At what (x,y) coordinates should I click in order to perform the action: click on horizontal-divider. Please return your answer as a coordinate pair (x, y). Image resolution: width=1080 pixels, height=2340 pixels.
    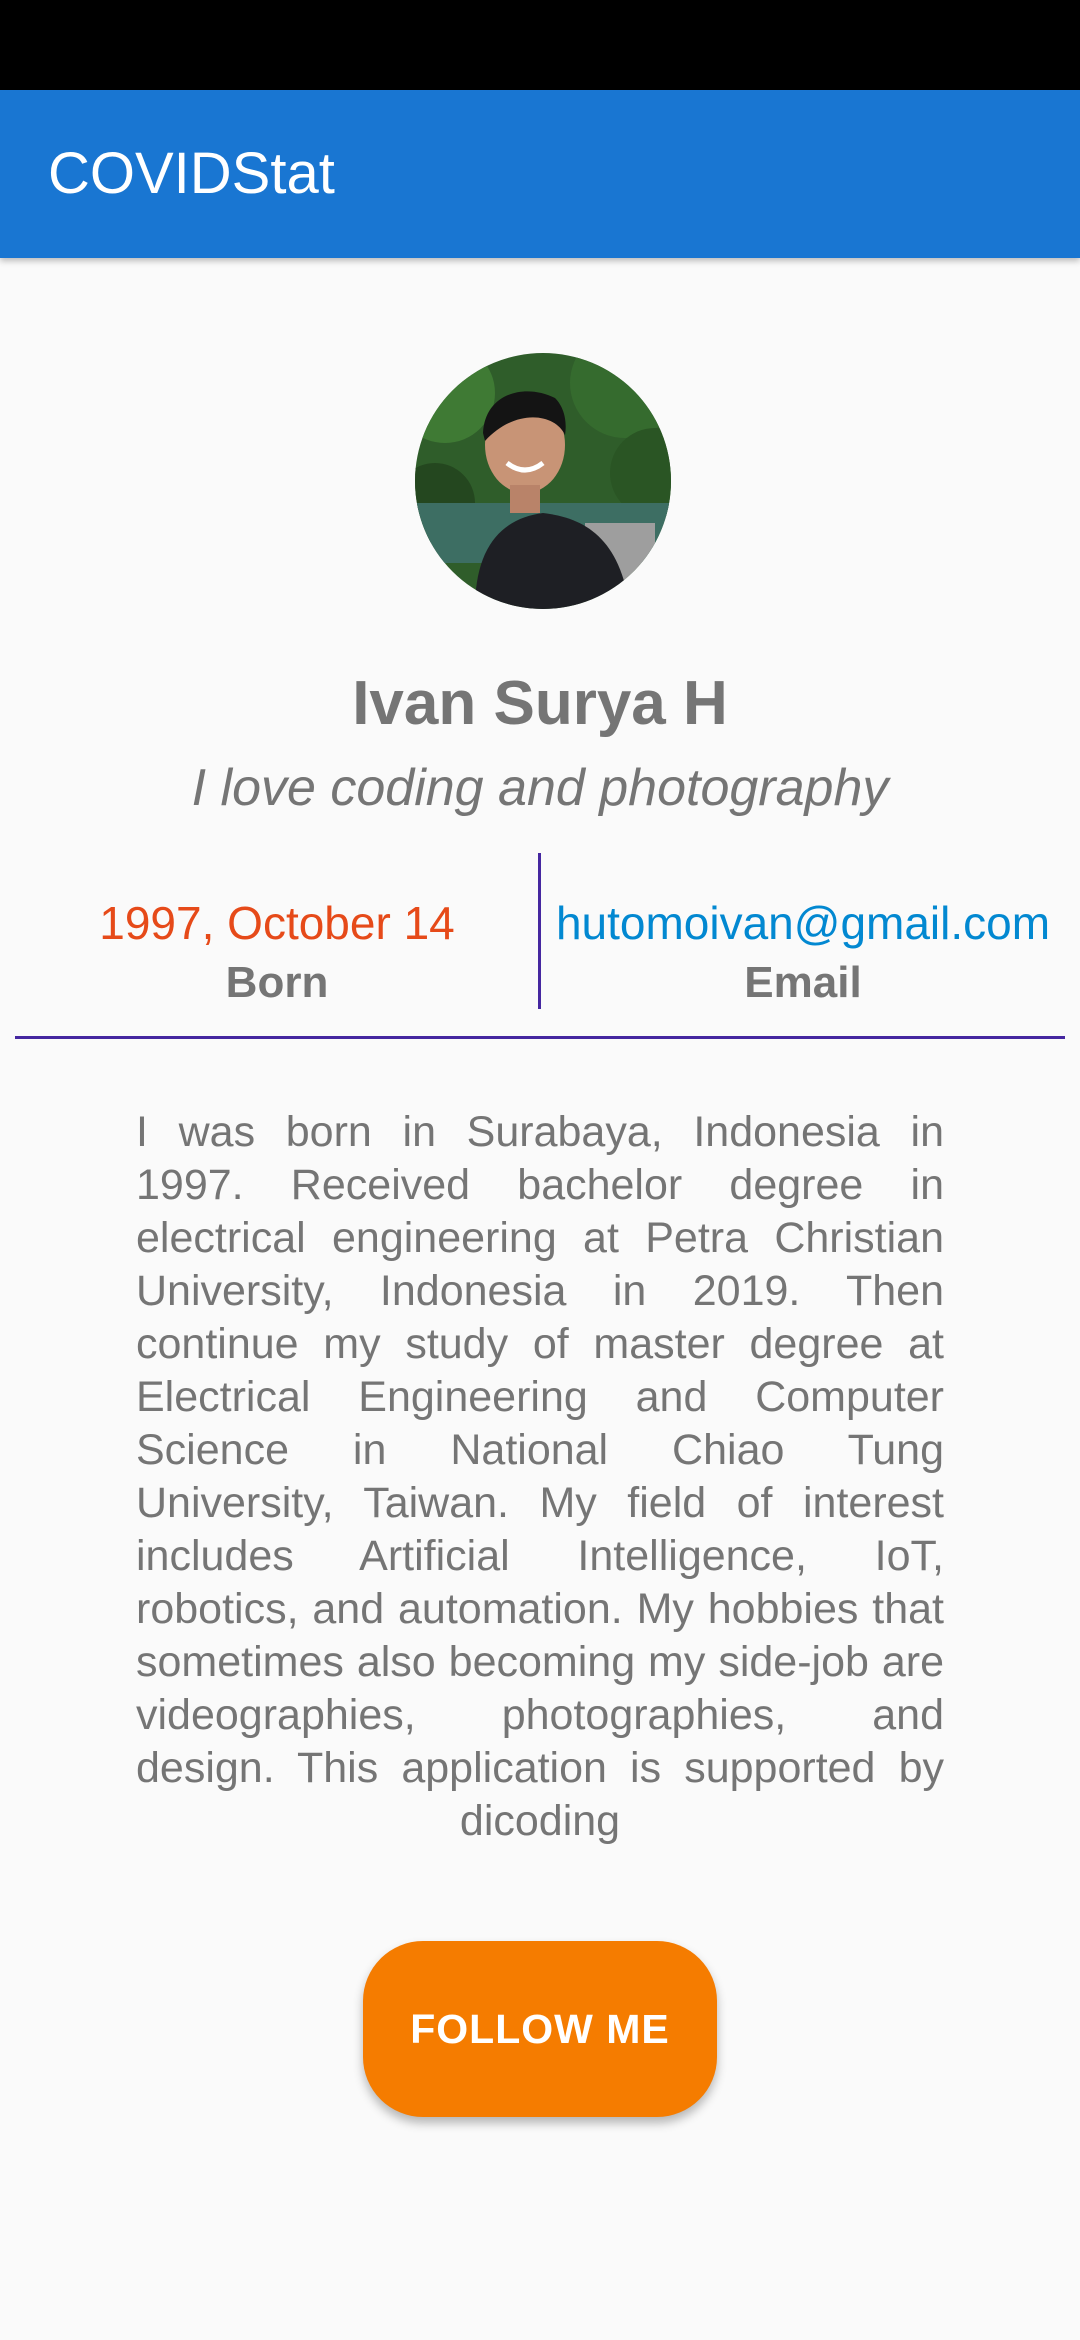
    Looking at the image, I should click on (540, 1037).